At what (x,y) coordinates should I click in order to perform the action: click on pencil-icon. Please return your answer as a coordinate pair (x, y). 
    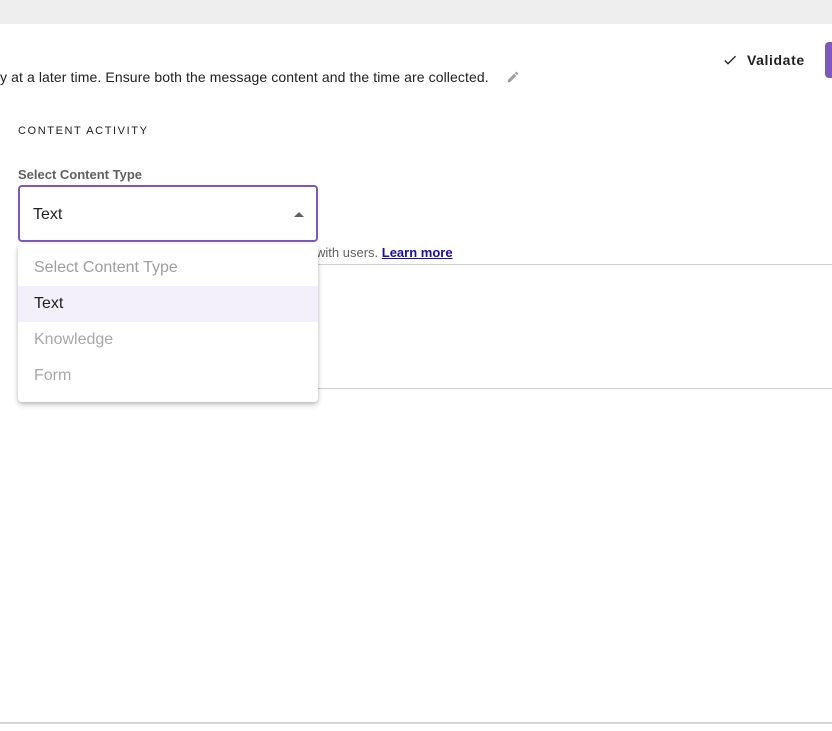
    Looking at the image, I should click on (513, 77).